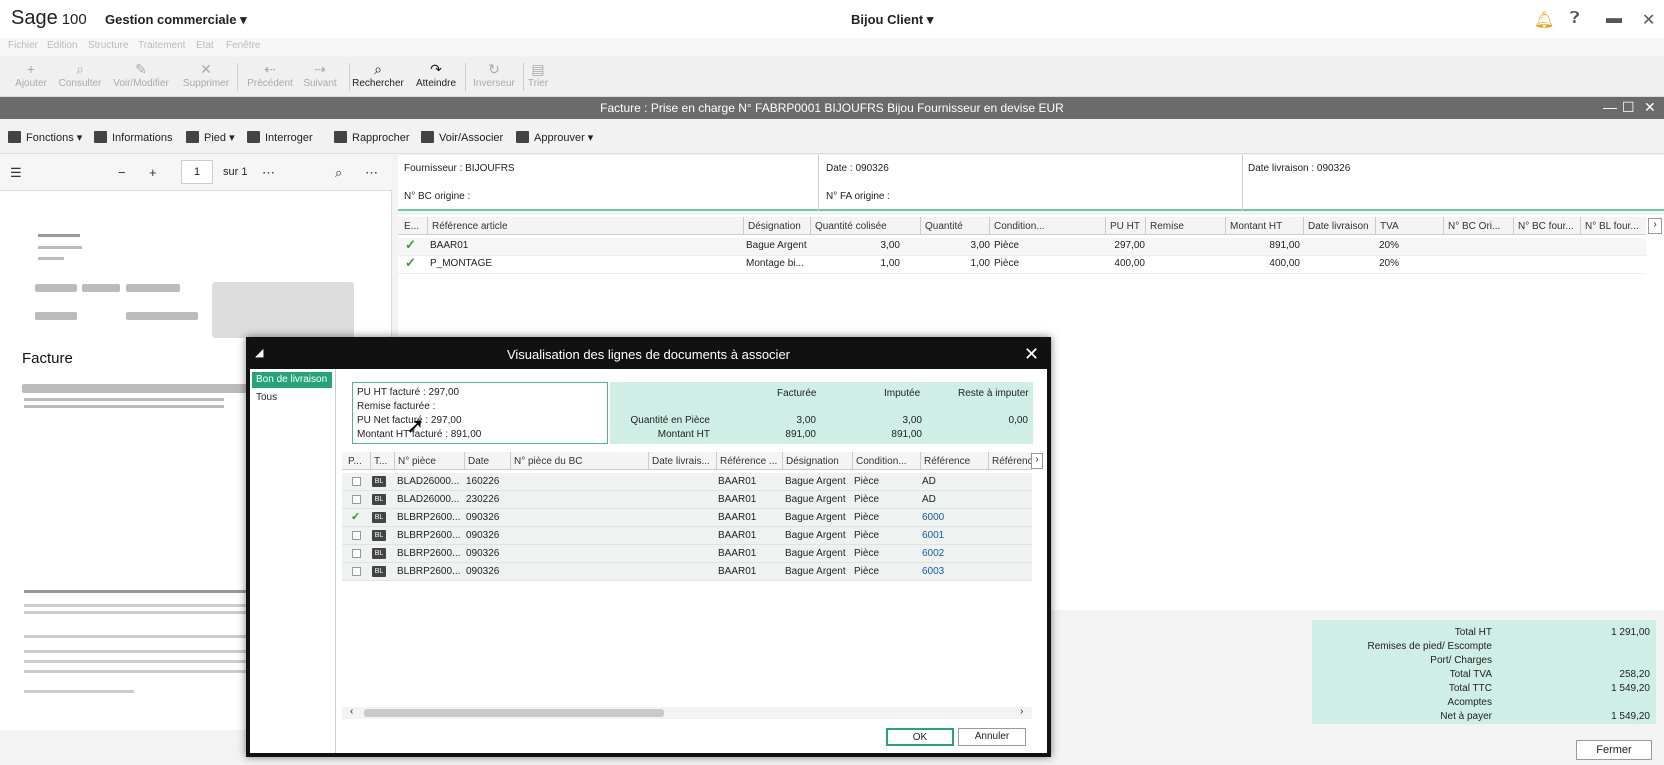 The height and width of the screenshot is (765, 1664). I want to click on toolbar-label-6: Rechercher, so click(378, 83).